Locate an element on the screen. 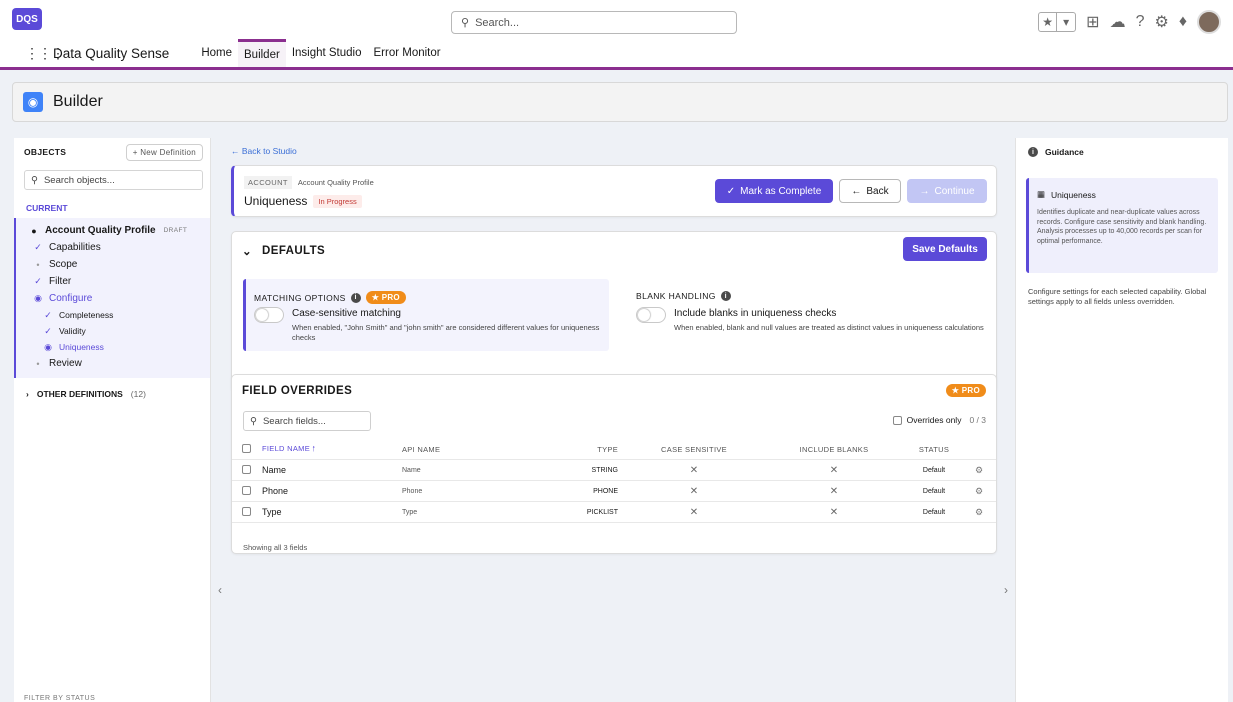 The width and height of the screenshot is (1233, 702). overrides-only-filter: Overrides only 0 / 3 is located at coordinates (939, 420).